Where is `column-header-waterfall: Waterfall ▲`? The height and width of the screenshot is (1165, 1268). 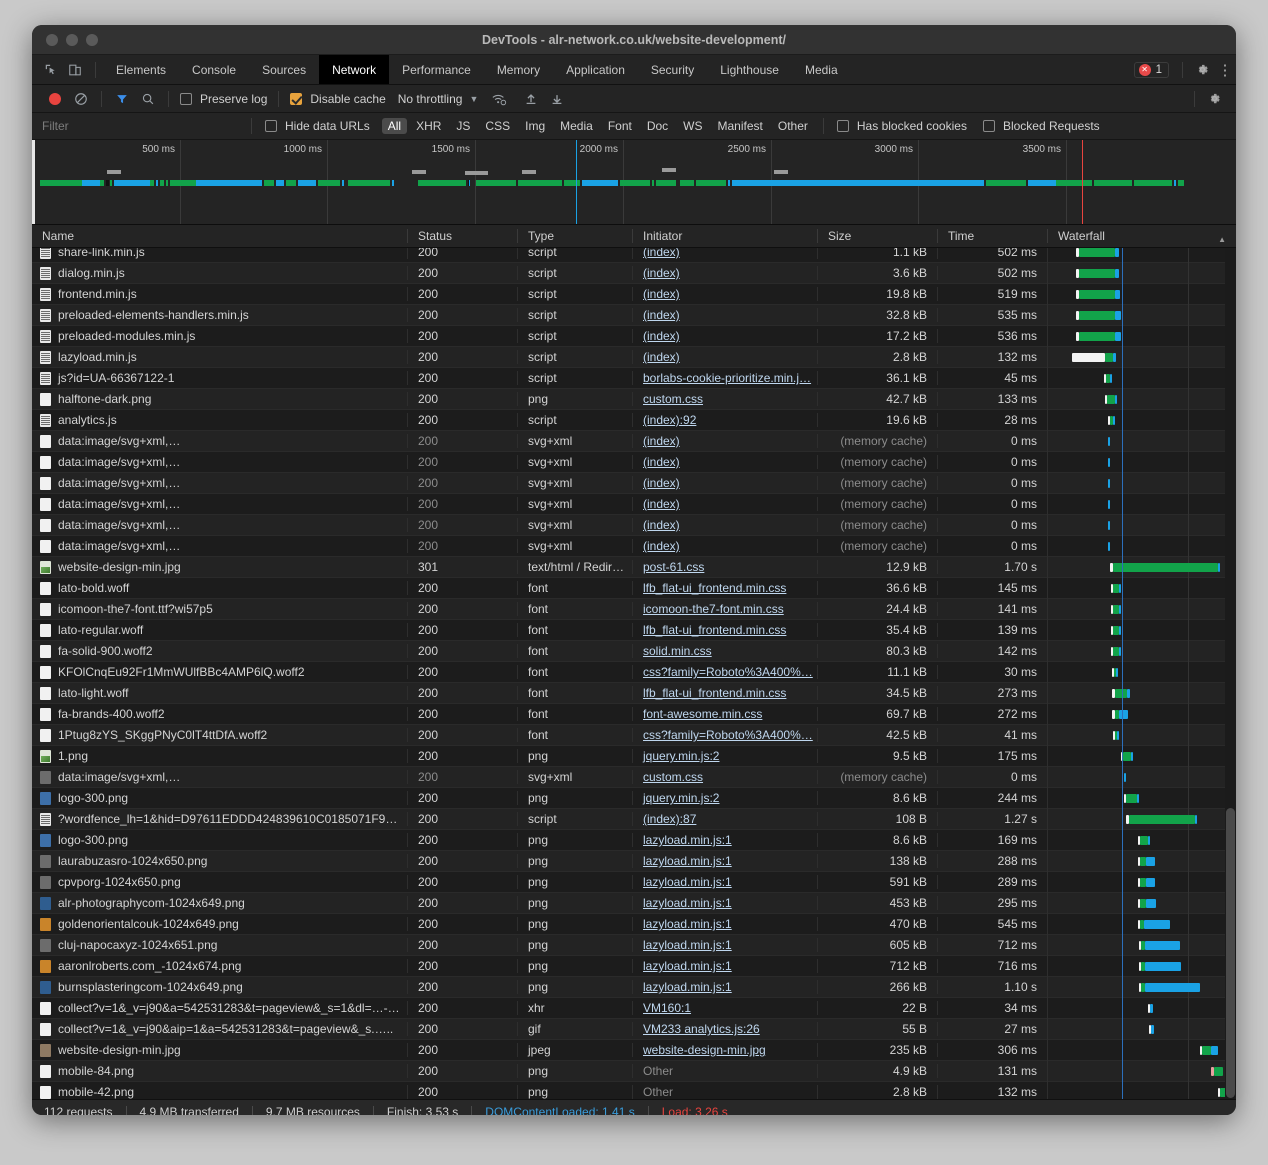
column-header-waterfall: Waterfall ▲ is located at coordinates (1141, 236).